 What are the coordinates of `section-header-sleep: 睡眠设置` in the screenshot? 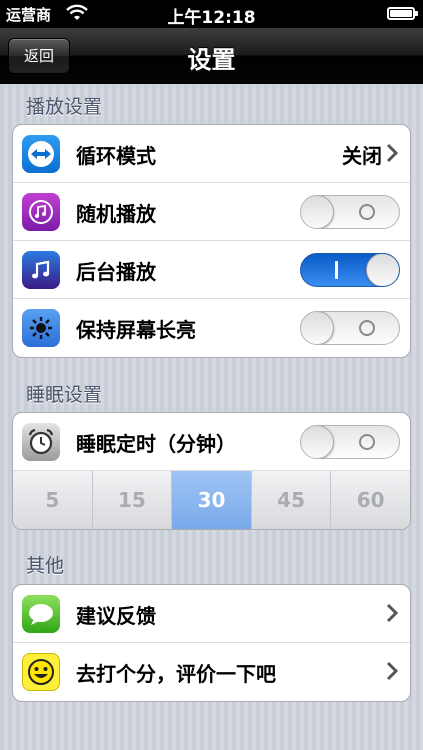 It's located at (64, 395).